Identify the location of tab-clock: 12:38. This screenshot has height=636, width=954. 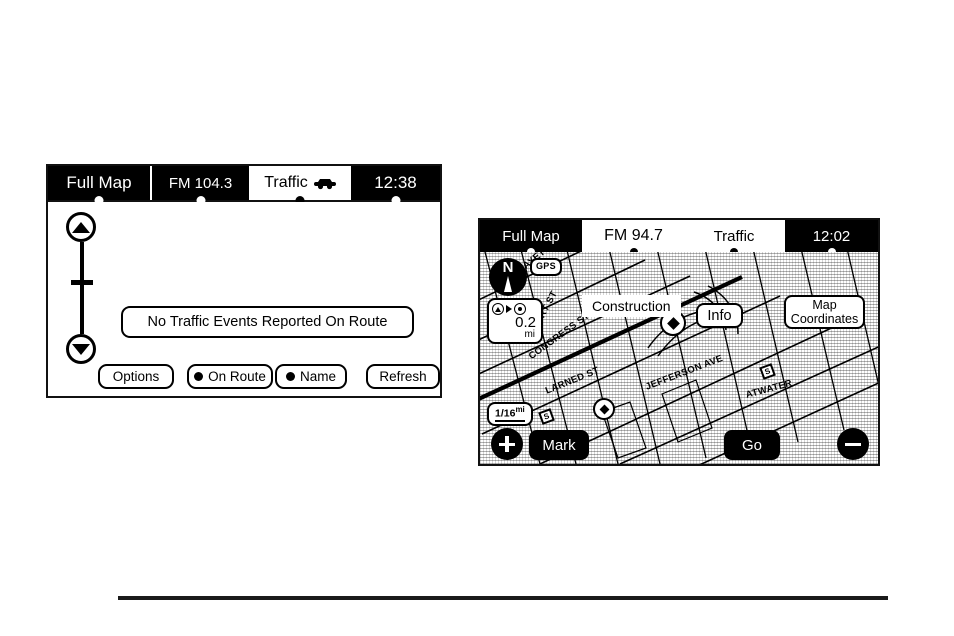
(395, 185).